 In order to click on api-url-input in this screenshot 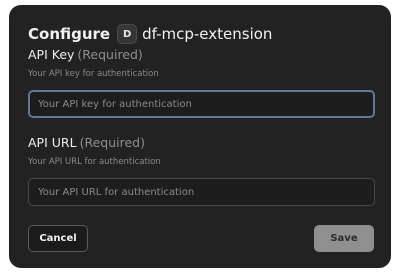, I will do `click(201, 192)`.